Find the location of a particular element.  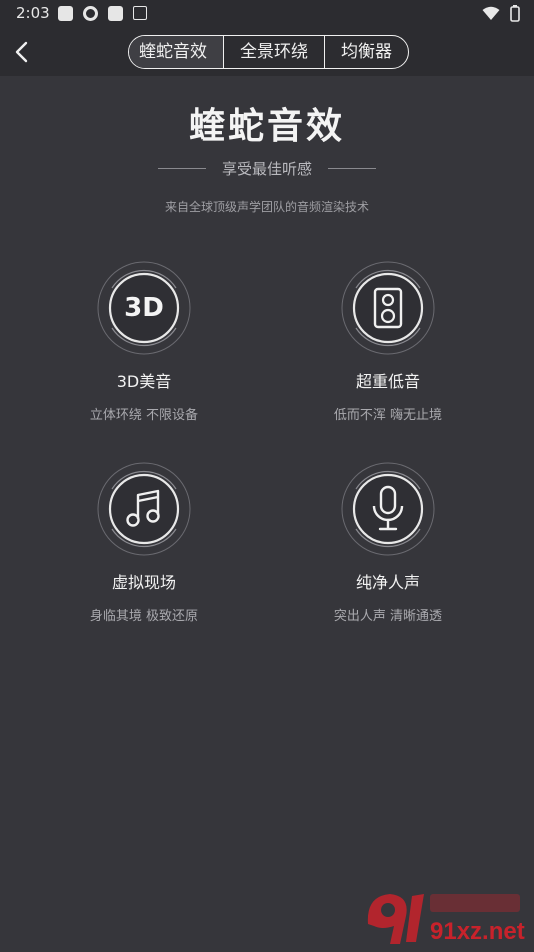

hero-title: 蝰蛇音效 is located at coordinates (266, 126).